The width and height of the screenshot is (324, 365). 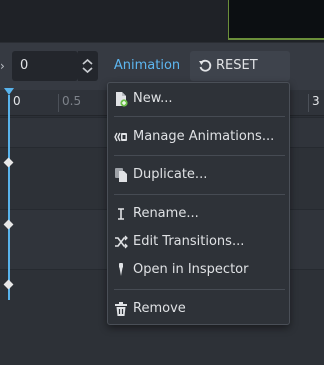 What do you see at coordinates (9, 91) in the screenshot?
I see `playhead-handle` at bounding box center [9, 91].